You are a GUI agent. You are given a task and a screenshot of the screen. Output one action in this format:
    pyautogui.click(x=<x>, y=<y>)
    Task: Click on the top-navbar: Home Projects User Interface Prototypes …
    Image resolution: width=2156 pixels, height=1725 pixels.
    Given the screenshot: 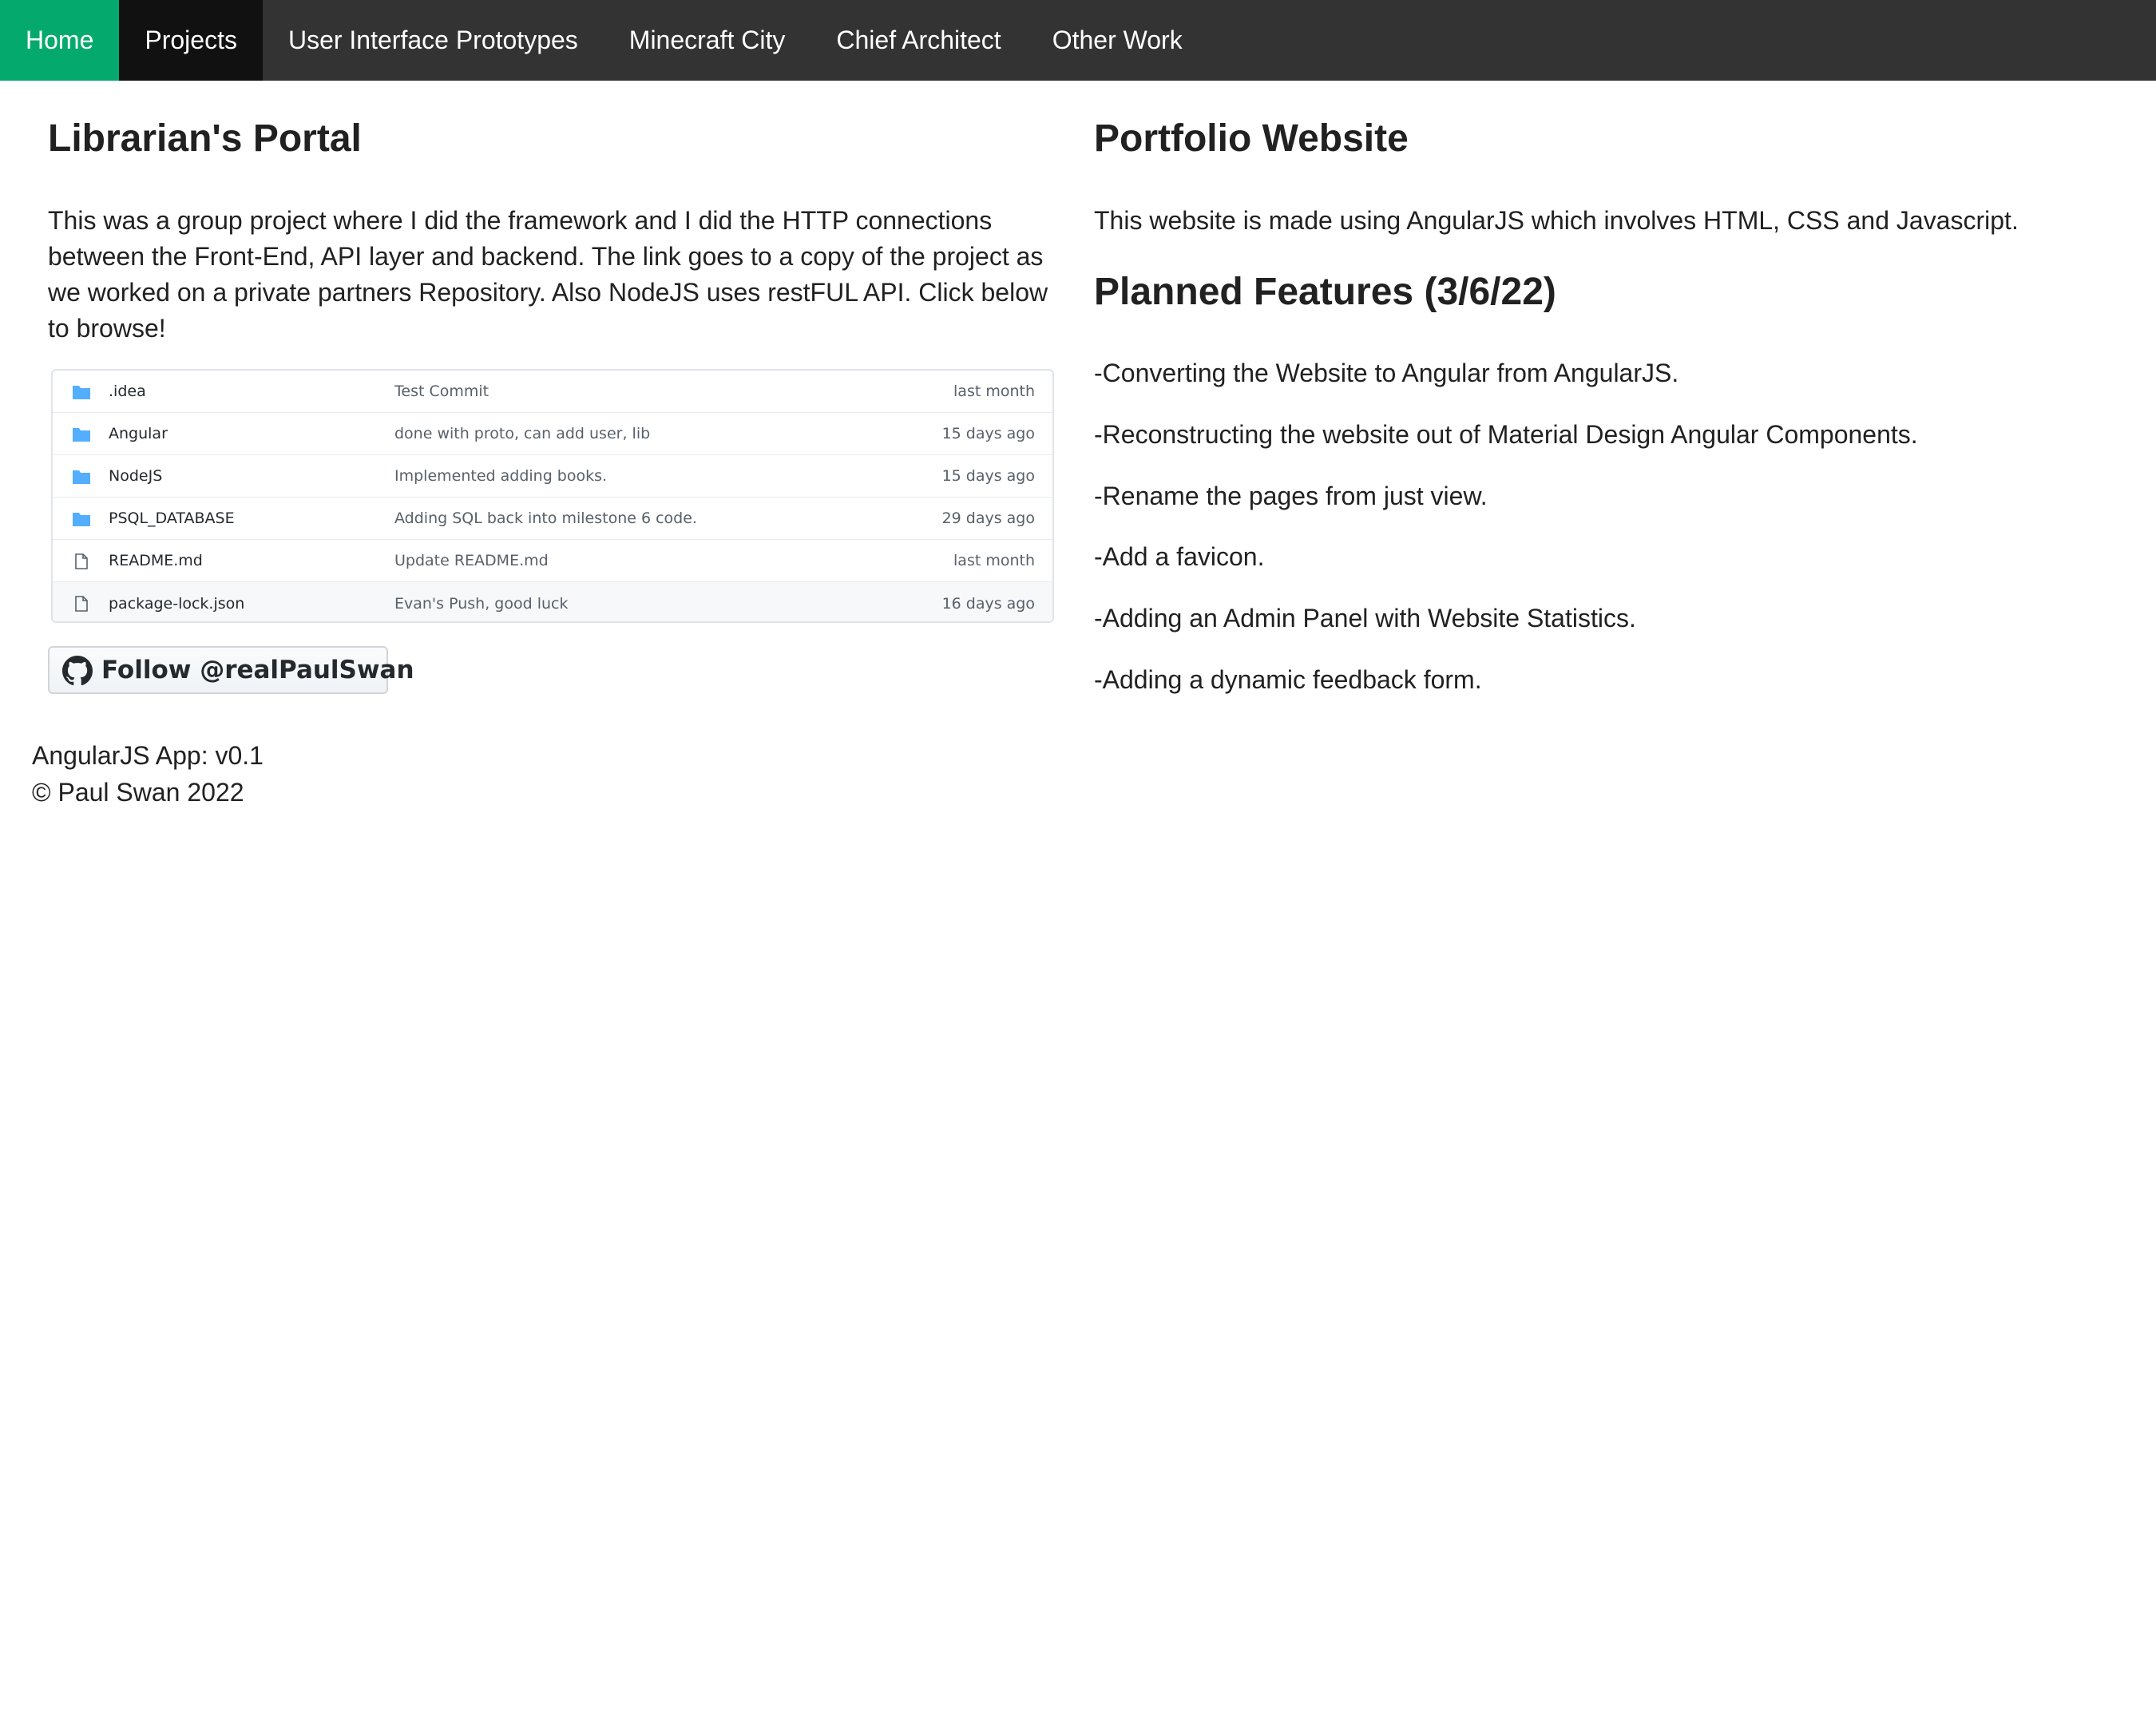 What is the action you would take?
    pyautogui.click(x=1078, y=41)
    